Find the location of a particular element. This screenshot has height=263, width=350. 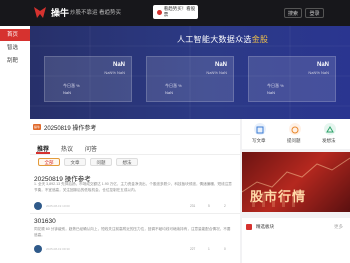

sidebar-item-home: 首页 is located at coordinates (15, 35).